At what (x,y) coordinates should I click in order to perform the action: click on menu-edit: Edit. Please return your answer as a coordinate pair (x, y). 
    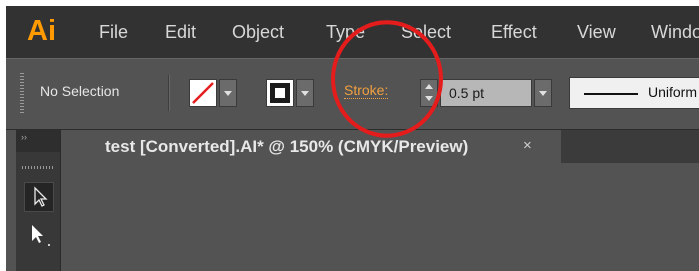
    Looking at the image, I should click on (180, 32).